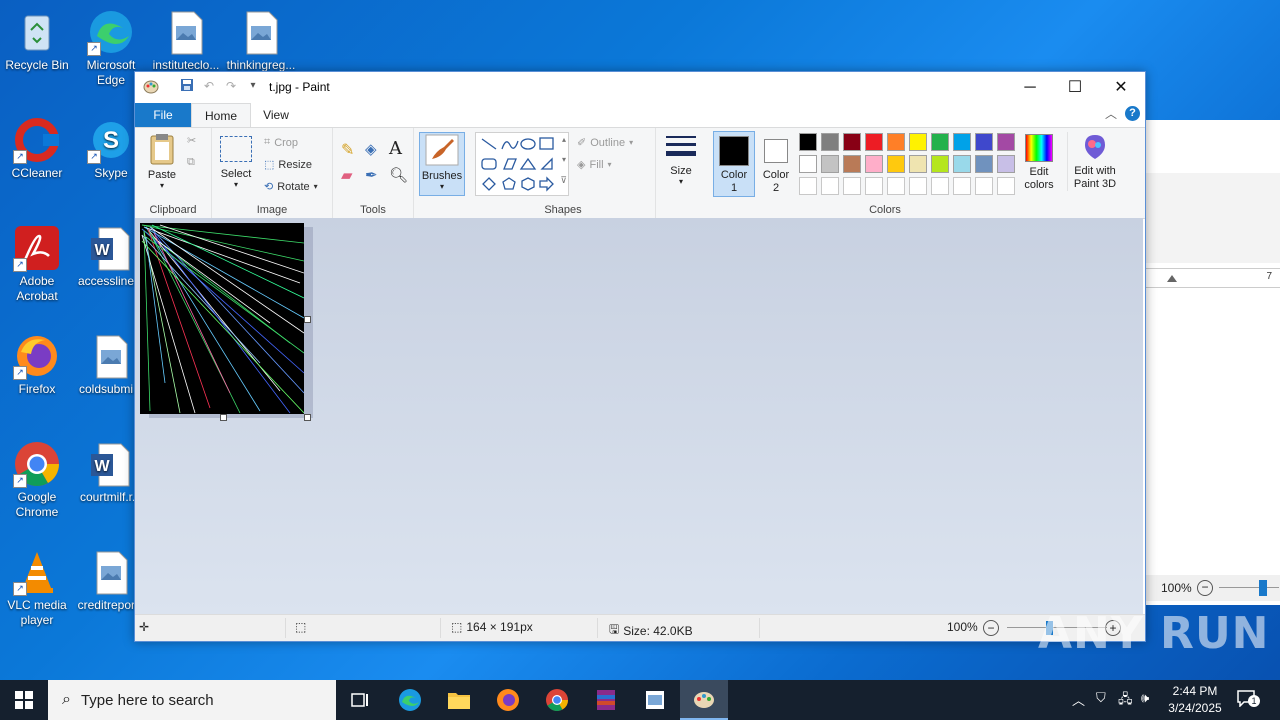 The width and height of the screenshot is (1280, 720). I want to click on magnifier-icon: 🔍︎, so click(398, 175).